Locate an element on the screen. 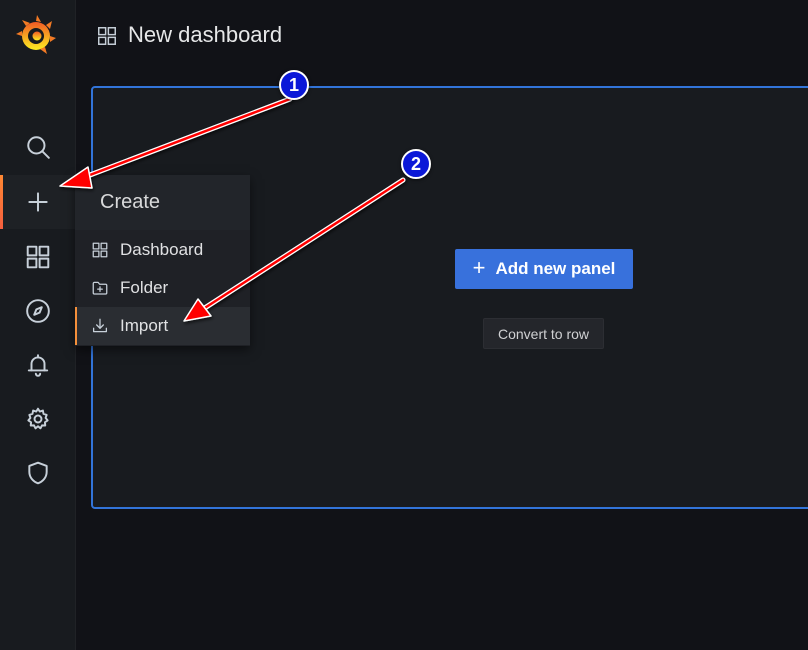 The width and height of the screenshot is (808, 650). compass-icon is located at coordinates (37, 311).